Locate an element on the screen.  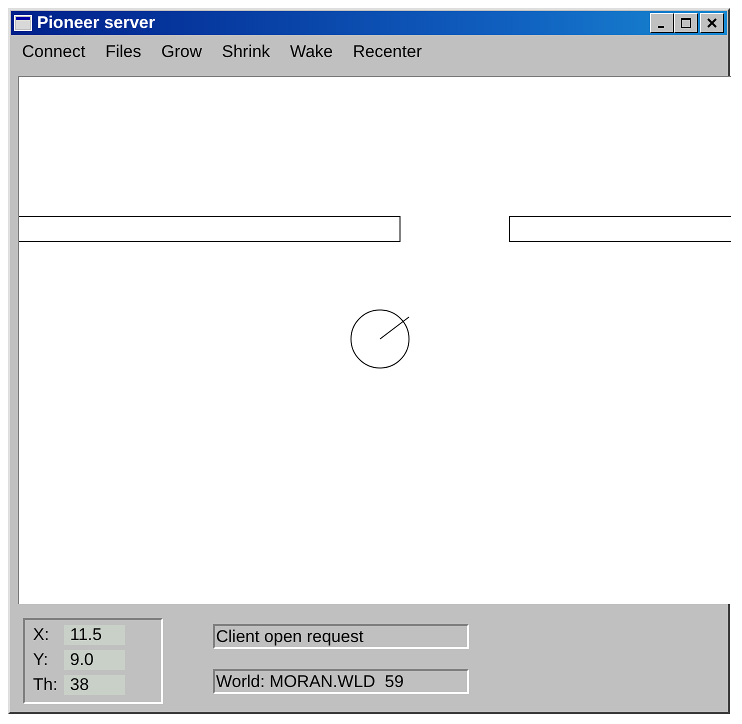
menu-item: Recenter is located at coordinates (387, 54).